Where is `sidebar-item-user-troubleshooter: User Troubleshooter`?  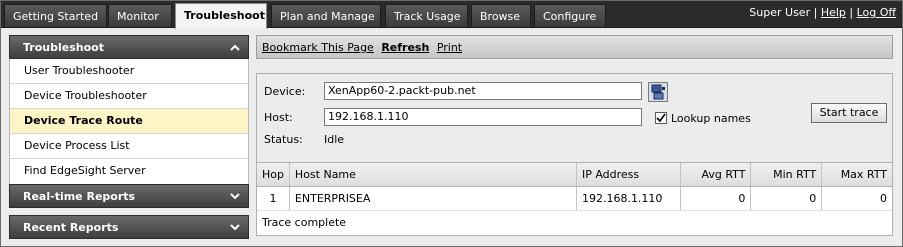 sidebar-item-user-troubleshooter: User Troubleshooter is located at coordinates (129, 71).